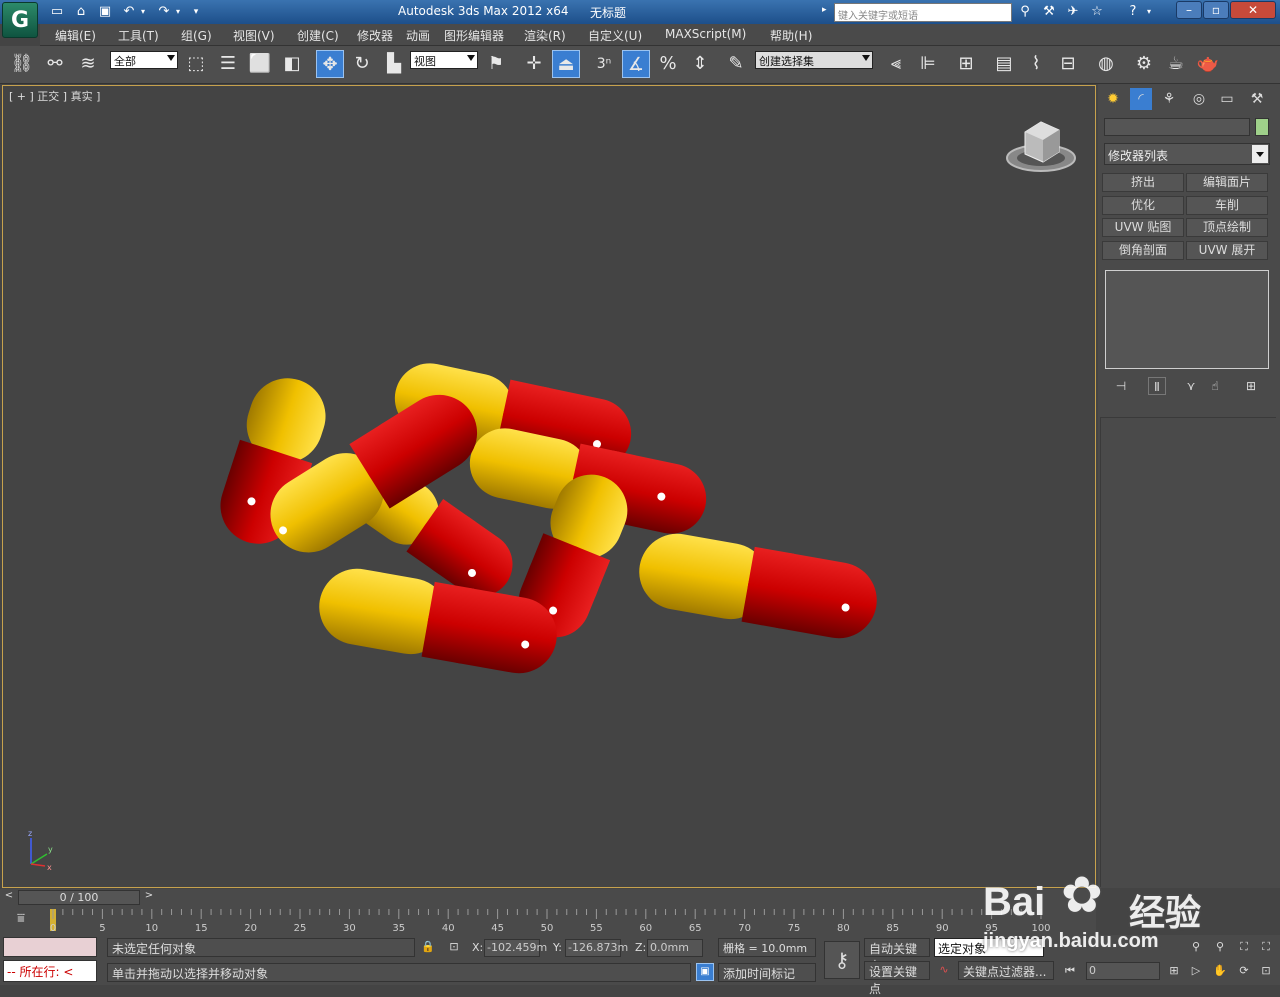  I want to click on save-file-icon: ▣, so click(105, 12).